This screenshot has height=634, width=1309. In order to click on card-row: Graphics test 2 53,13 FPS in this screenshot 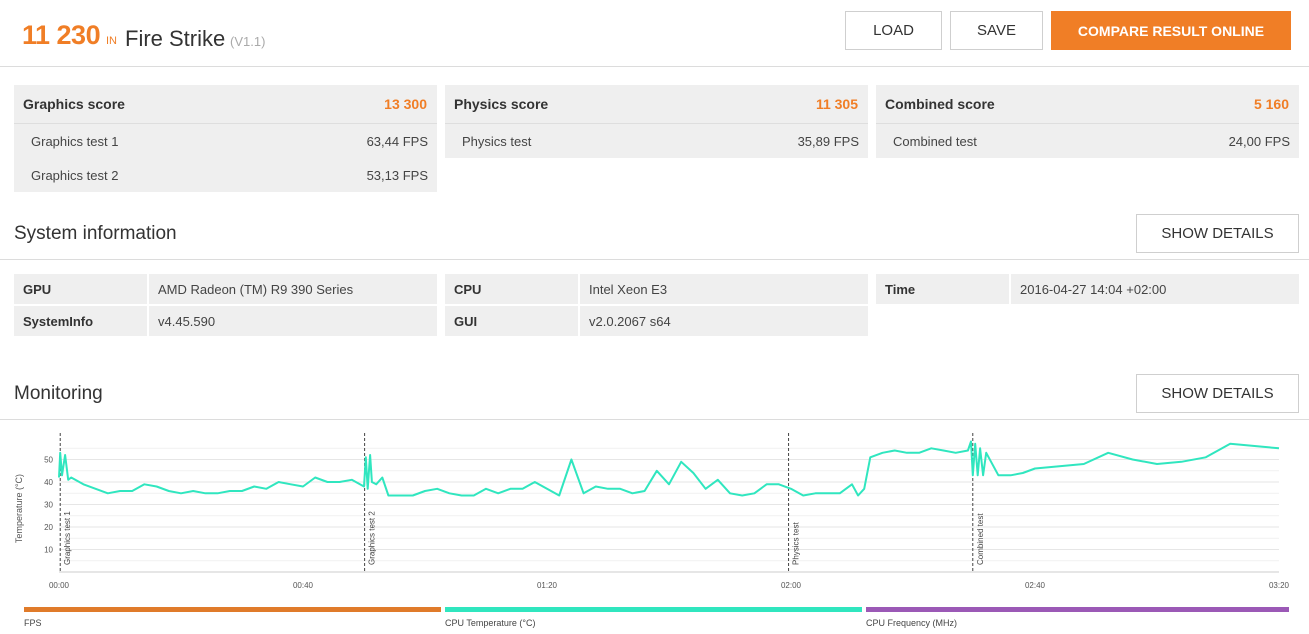, I will do `click(225, 175)`.